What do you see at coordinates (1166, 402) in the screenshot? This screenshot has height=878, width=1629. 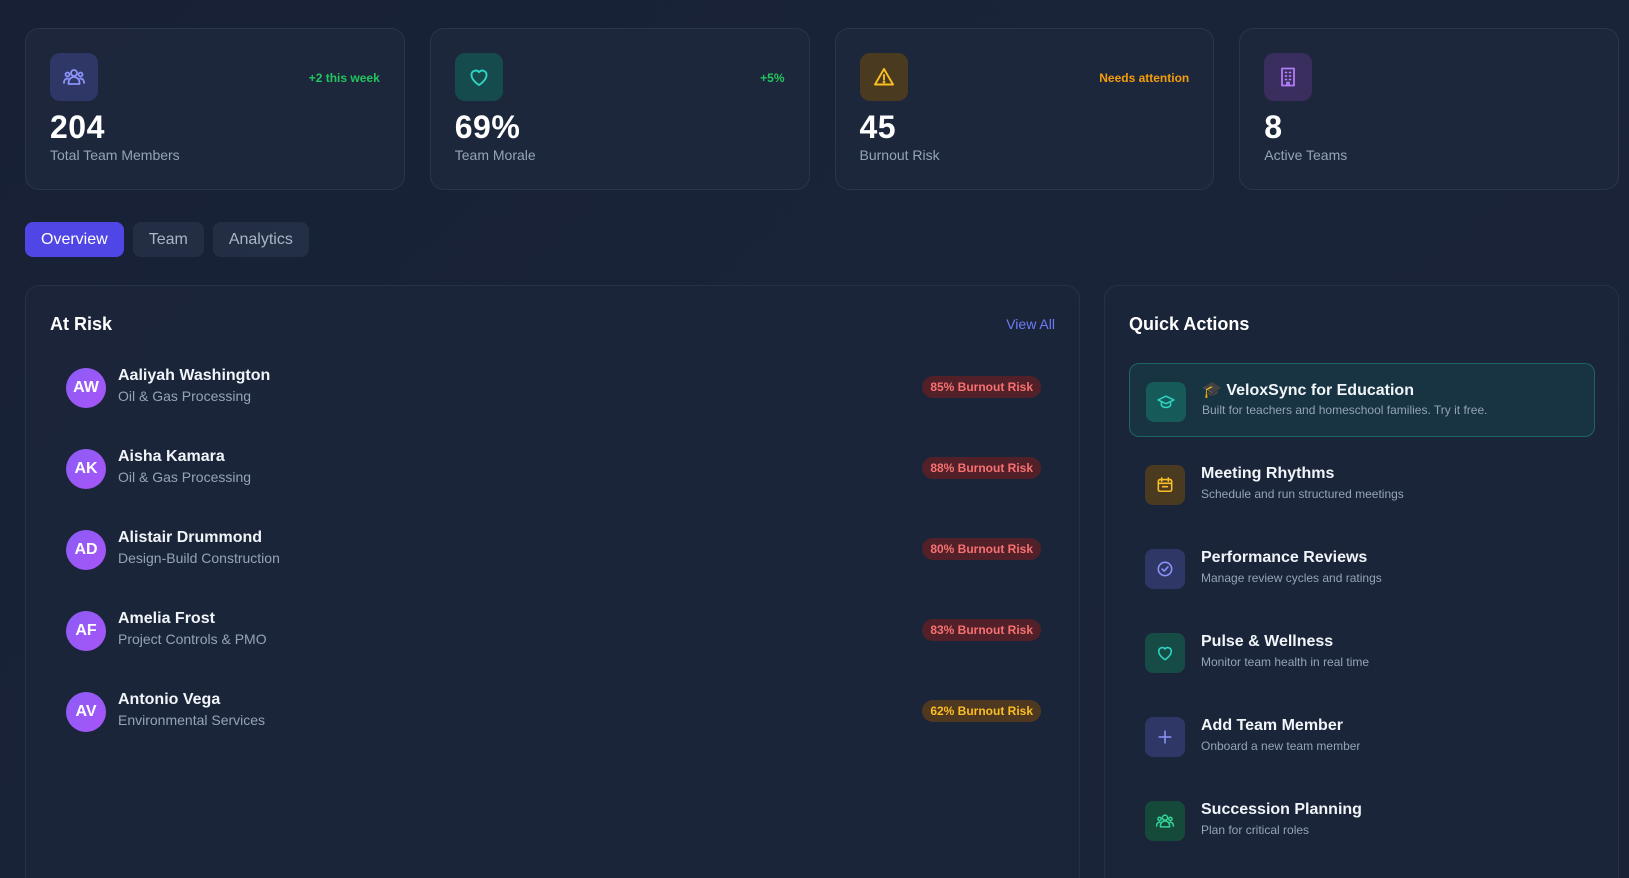 I see `graduation-cap-icon` at bounding box center [1166, 402].